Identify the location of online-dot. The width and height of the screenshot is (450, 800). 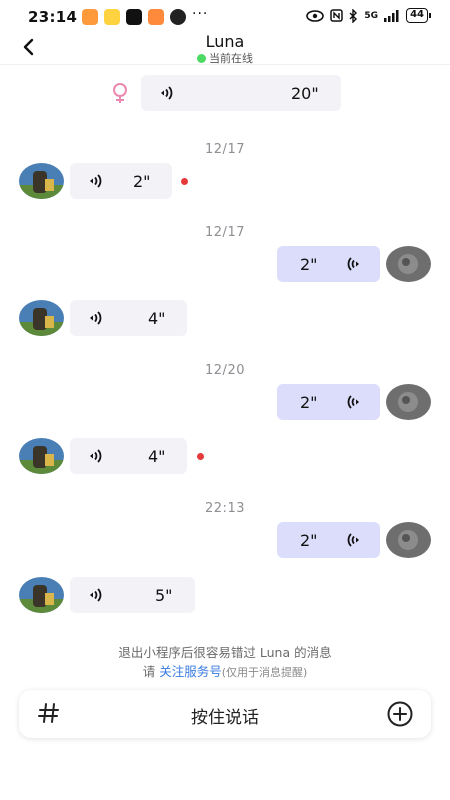
(201, 58).